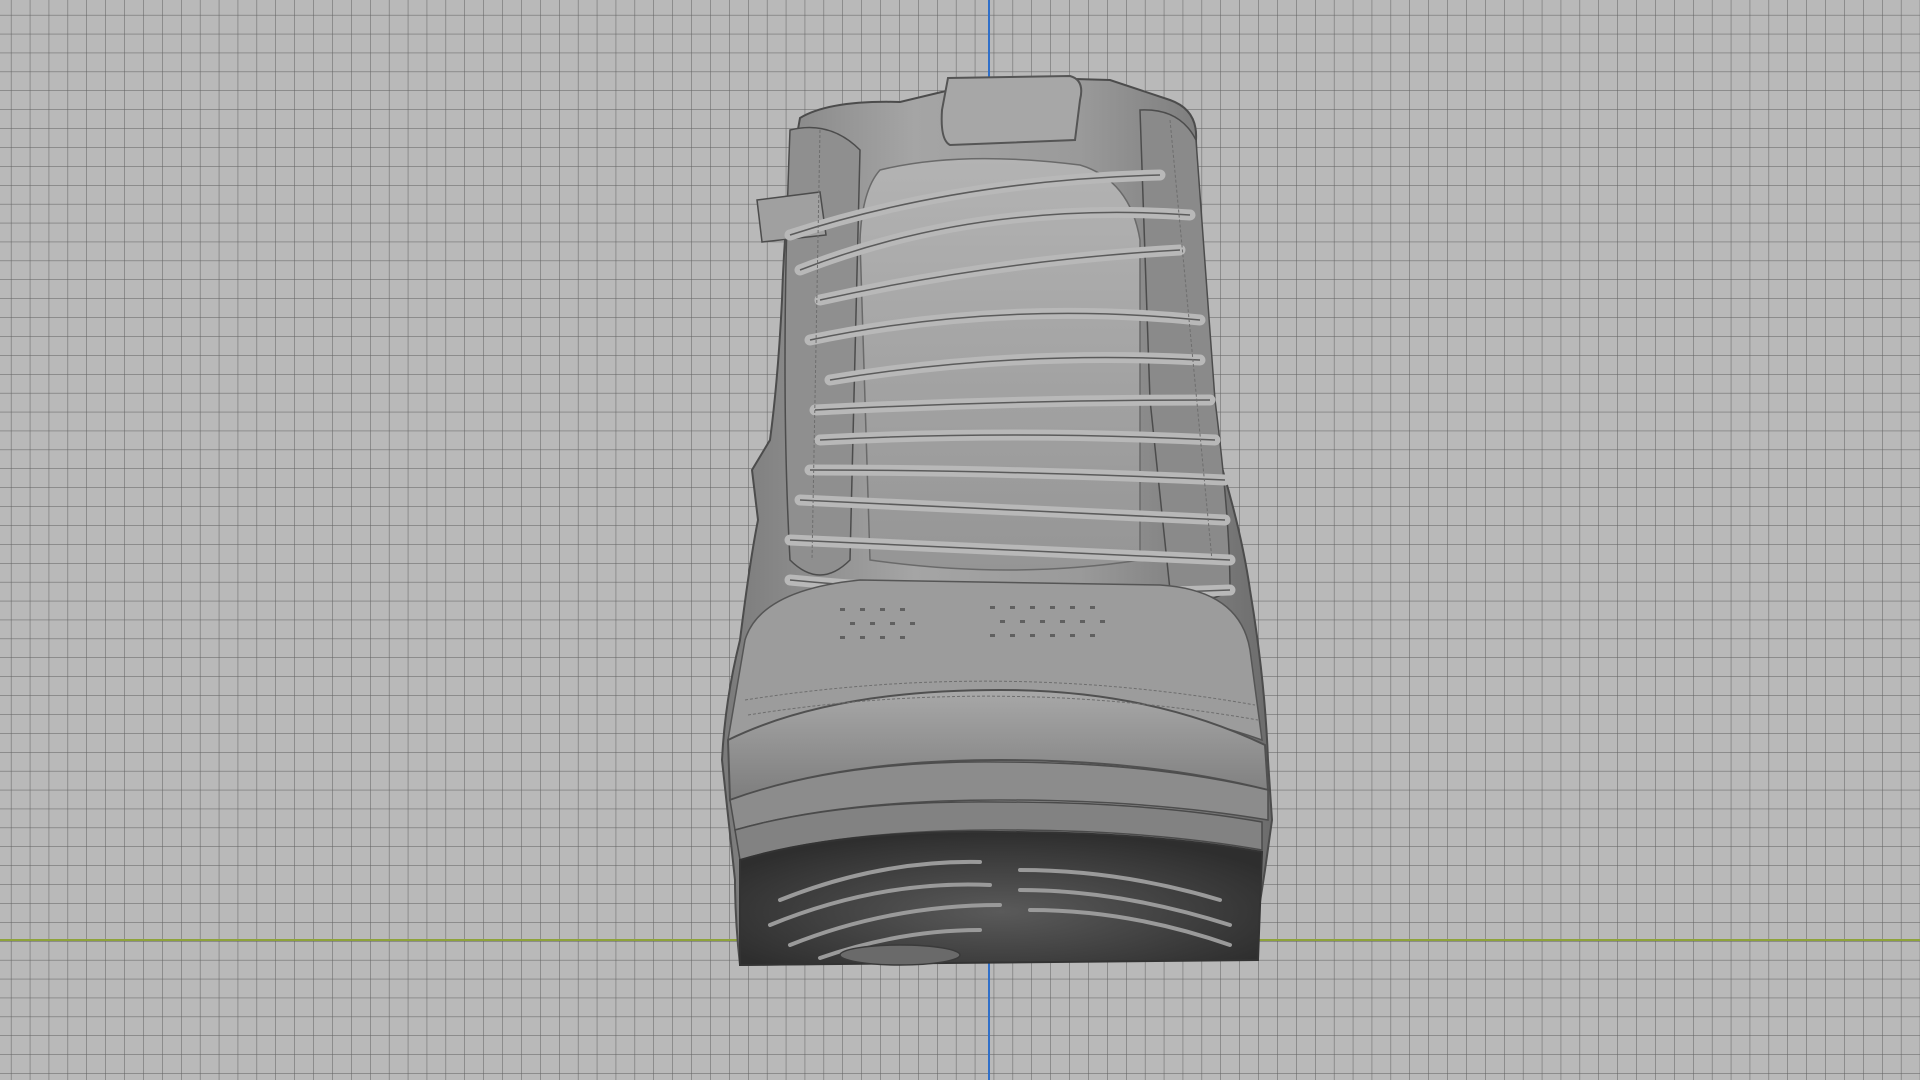 The image size is (1920, 1080). Describe the element at coordinates (1001, 898) in the screenshot. I see `outsole` at that location.